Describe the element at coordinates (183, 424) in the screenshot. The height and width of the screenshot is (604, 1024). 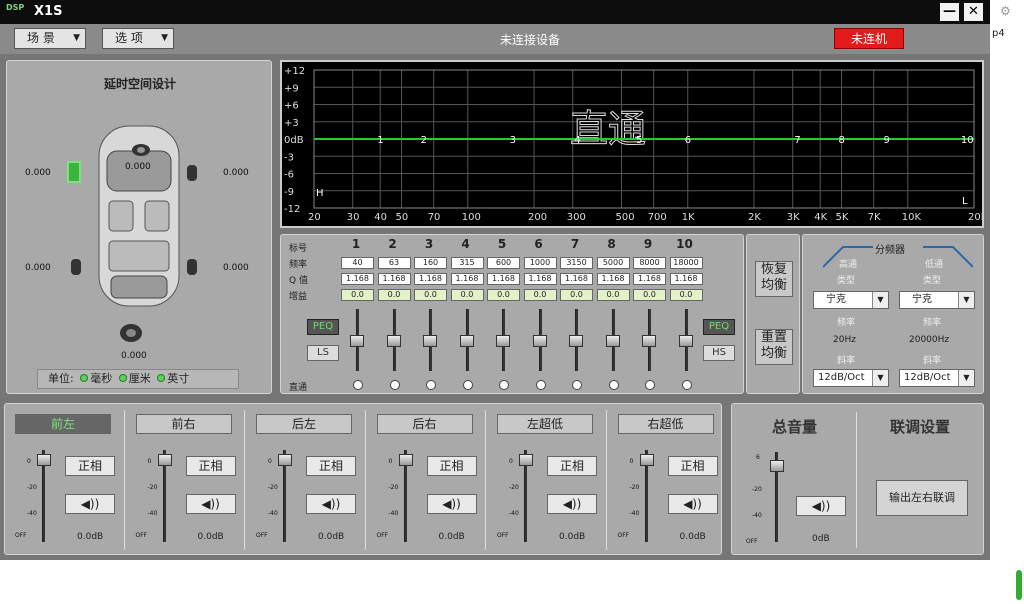
I see `channel-2-title-button: 前右` at that location.